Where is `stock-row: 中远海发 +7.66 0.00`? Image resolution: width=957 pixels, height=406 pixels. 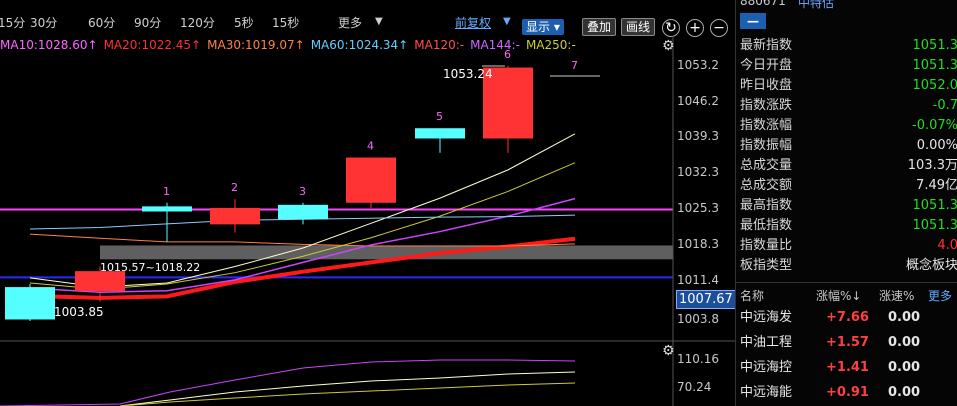 stock-row: 中远海发 +7.66 0.00 is located at coordinates (848, 318).